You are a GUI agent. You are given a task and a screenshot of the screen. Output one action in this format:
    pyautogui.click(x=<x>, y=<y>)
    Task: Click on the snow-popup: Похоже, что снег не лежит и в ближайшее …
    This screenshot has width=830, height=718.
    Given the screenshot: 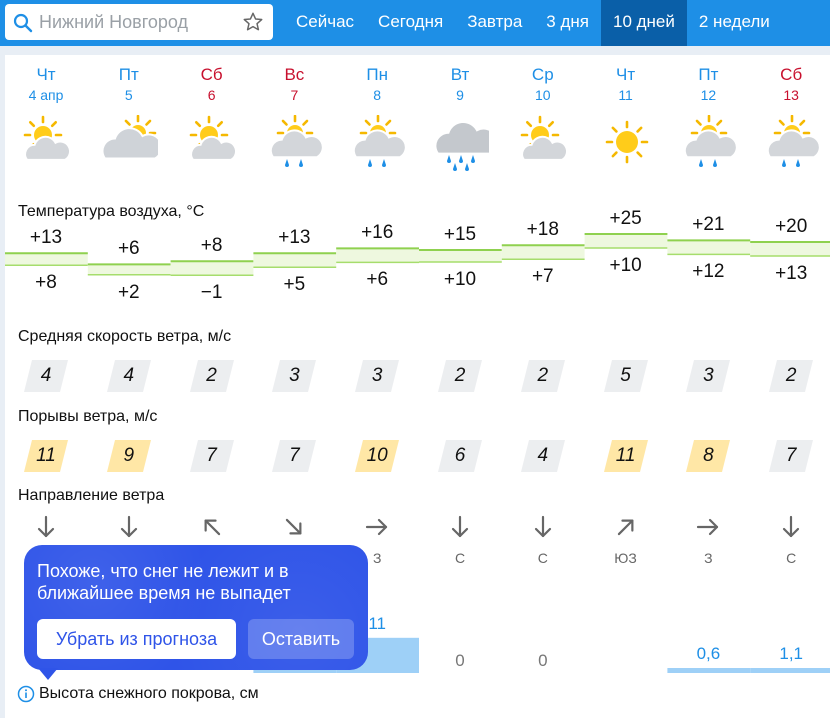 What is the action you would take?
    pyautogui.click(x=196, y=607)
    